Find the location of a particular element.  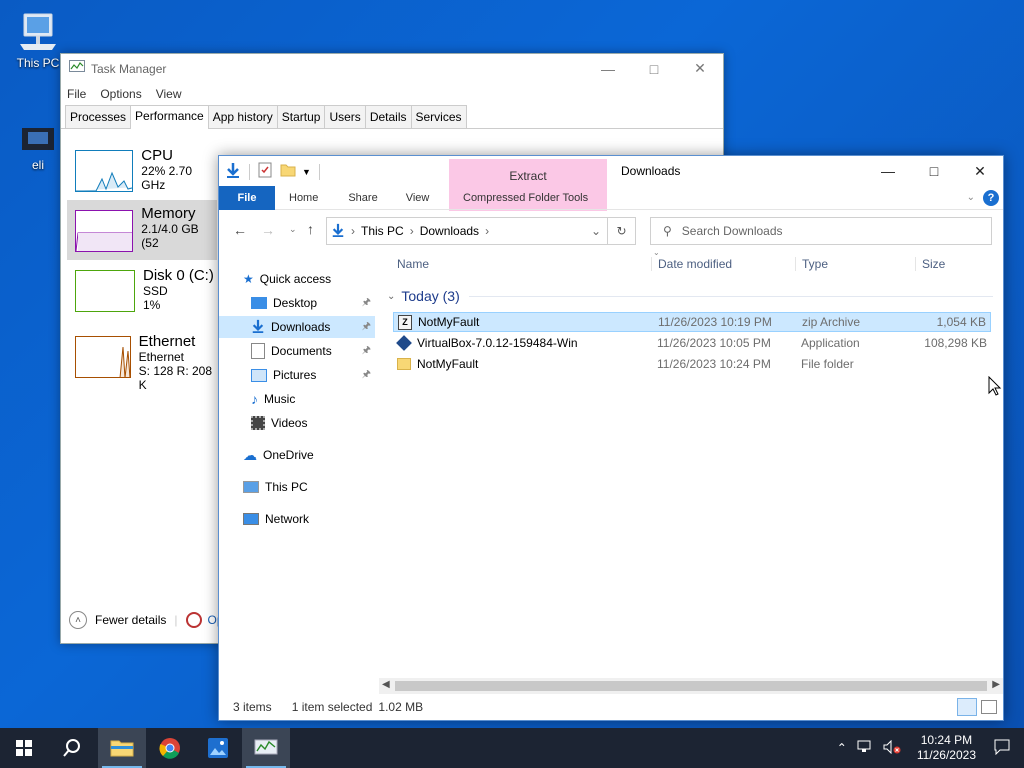

perf-item-ethernet: Ethernet Ethernet S: 128 R: 208 K is located at coordinates (142, 360).